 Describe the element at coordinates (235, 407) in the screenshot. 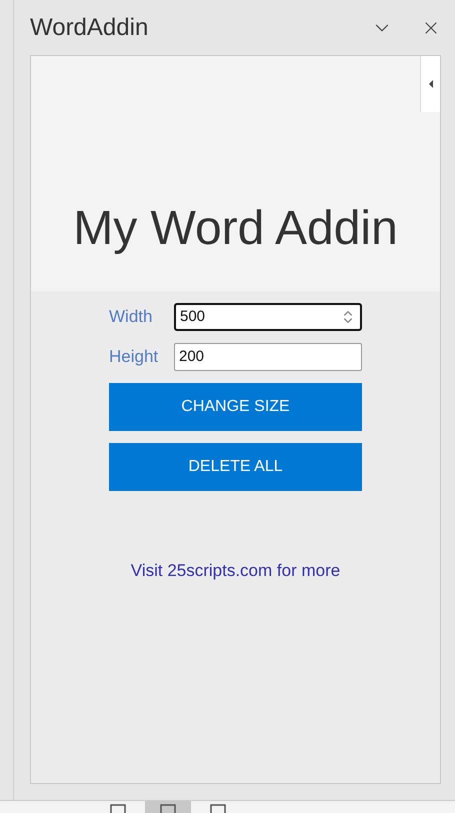

I see `action-button: CHANGE SIZE` at that location.